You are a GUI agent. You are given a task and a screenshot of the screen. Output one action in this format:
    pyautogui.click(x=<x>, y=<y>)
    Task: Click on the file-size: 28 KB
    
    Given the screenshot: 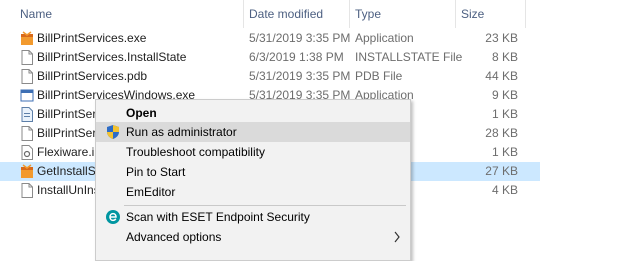 What is the action you would take?
    pyautogui.click(x=501, y=133)
    